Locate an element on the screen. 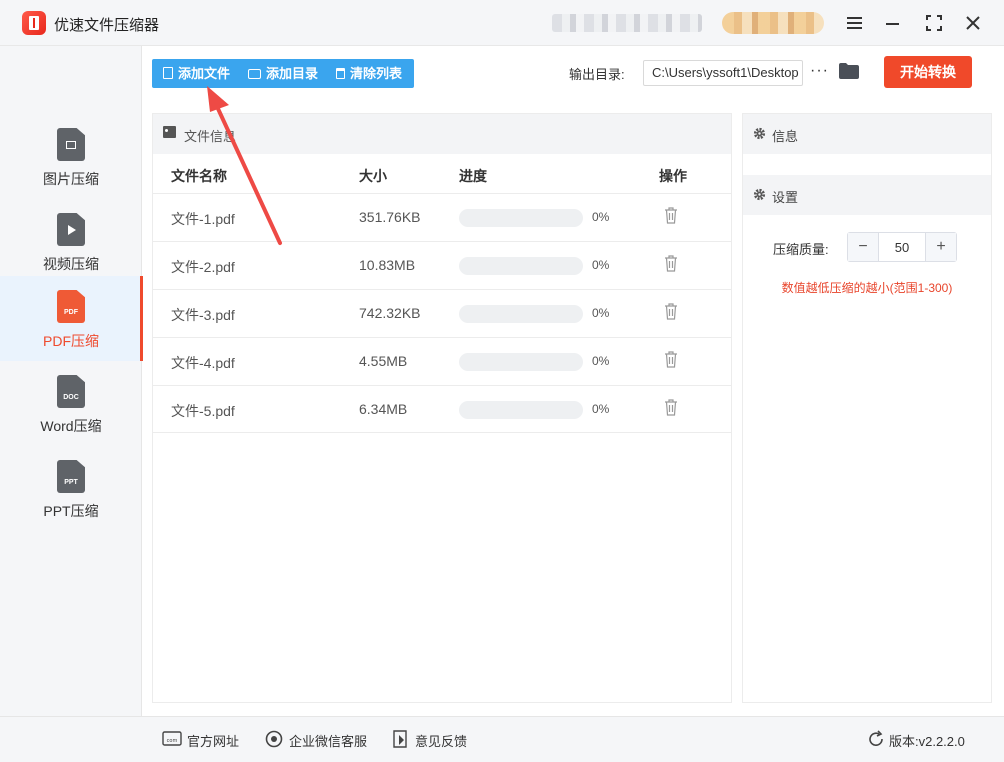 This screenshot has width=1004, height=762. file-name: 文件-2.pdf is located at coordinates (203, 267).